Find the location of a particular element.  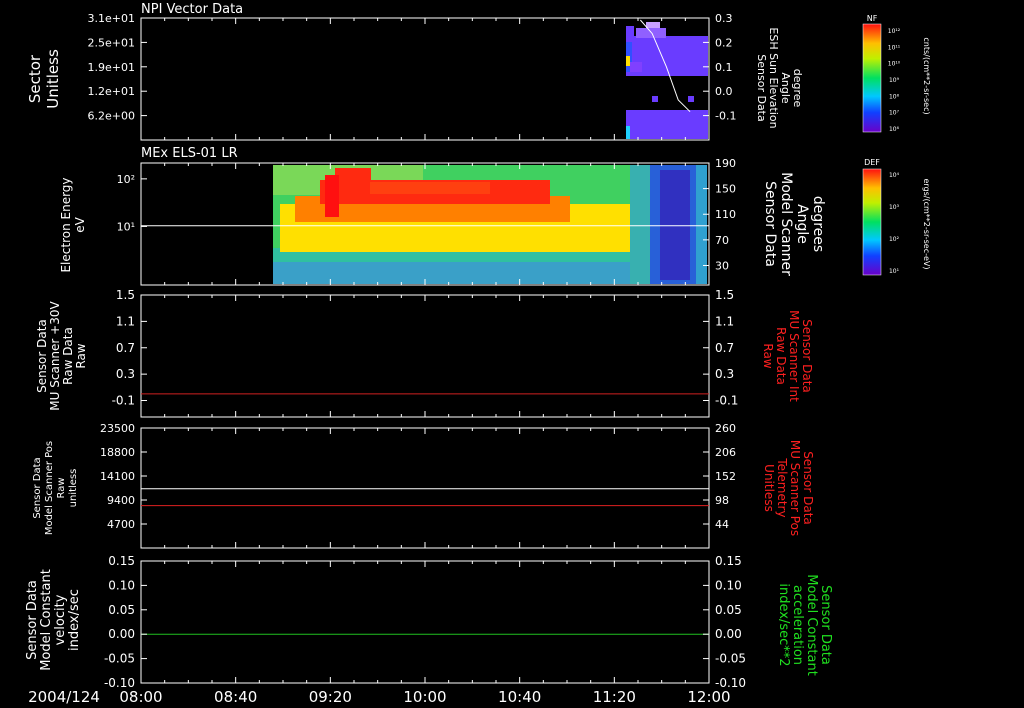

panel-3-ylabel-line1: Sensor Data is located at coordinates (42, 356).